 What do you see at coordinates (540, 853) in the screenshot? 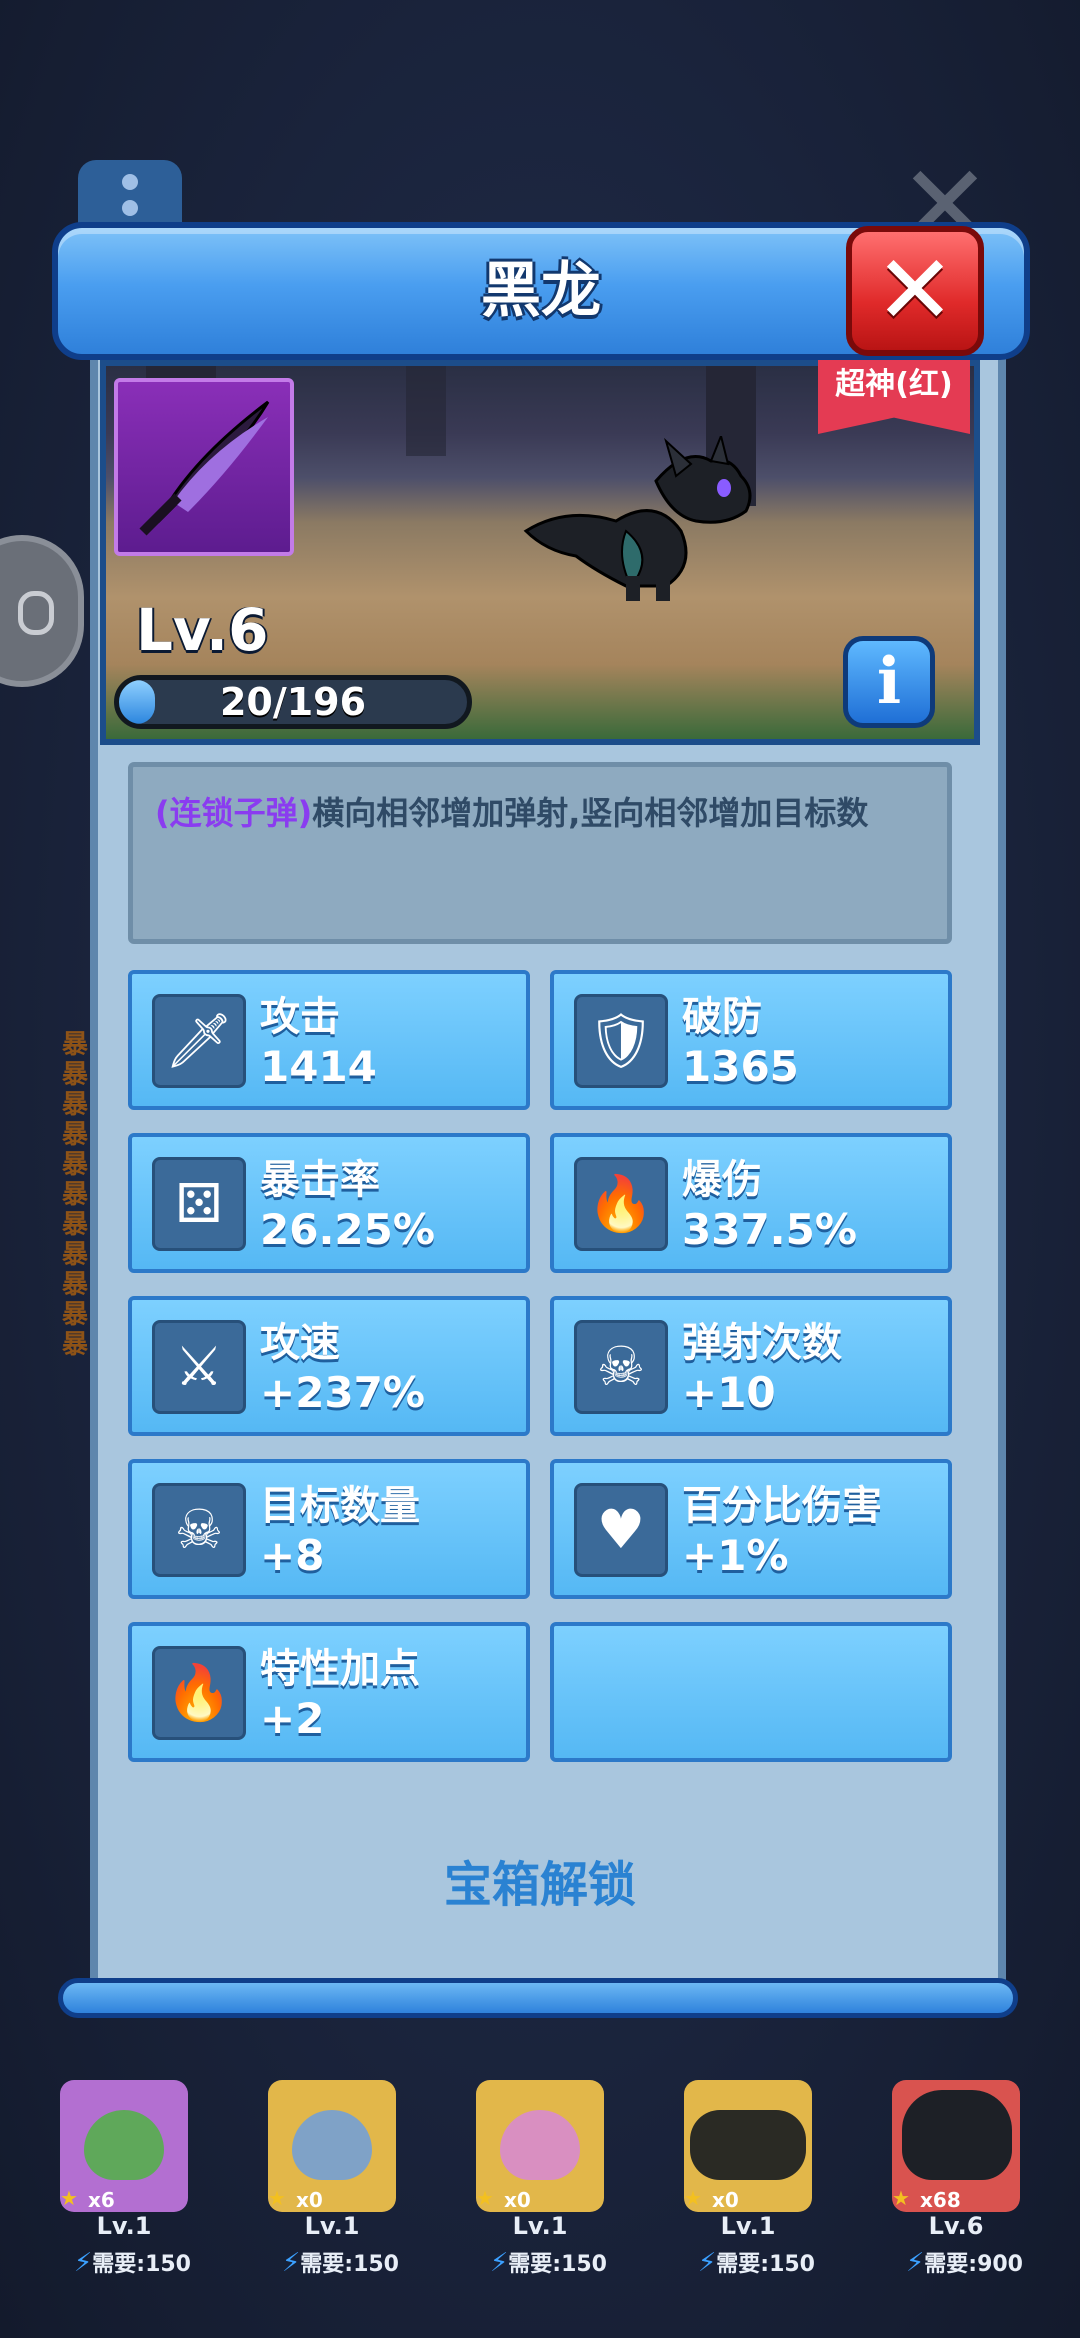
I see `skill-description: (连锁子弹)横向相邻增加弹射,竖向相邻增加目标数` at bounding box center [540, 853].